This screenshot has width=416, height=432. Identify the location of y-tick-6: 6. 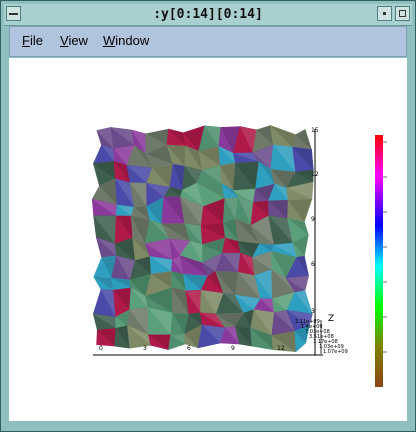
(313, 264).